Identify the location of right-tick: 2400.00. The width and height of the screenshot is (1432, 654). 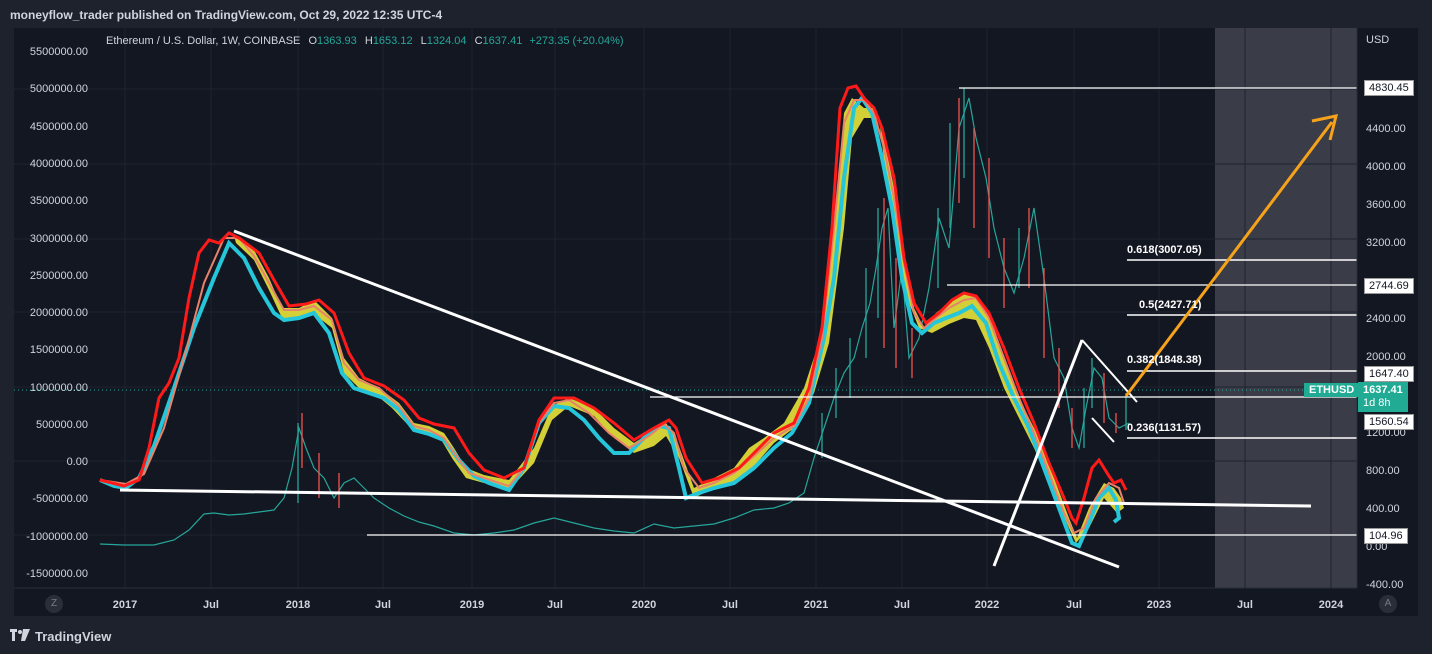
(1386, 319).